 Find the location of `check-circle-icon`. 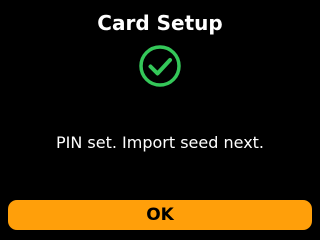

check-circle-icon is located at coordinates (160, 66).